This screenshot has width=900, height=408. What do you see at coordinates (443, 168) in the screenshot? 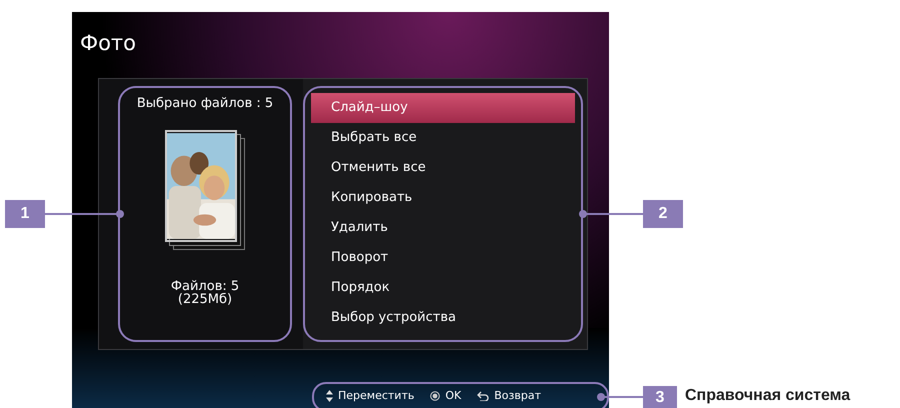
I see `menu-item: Отменить все` at bounding box center [443, 168].